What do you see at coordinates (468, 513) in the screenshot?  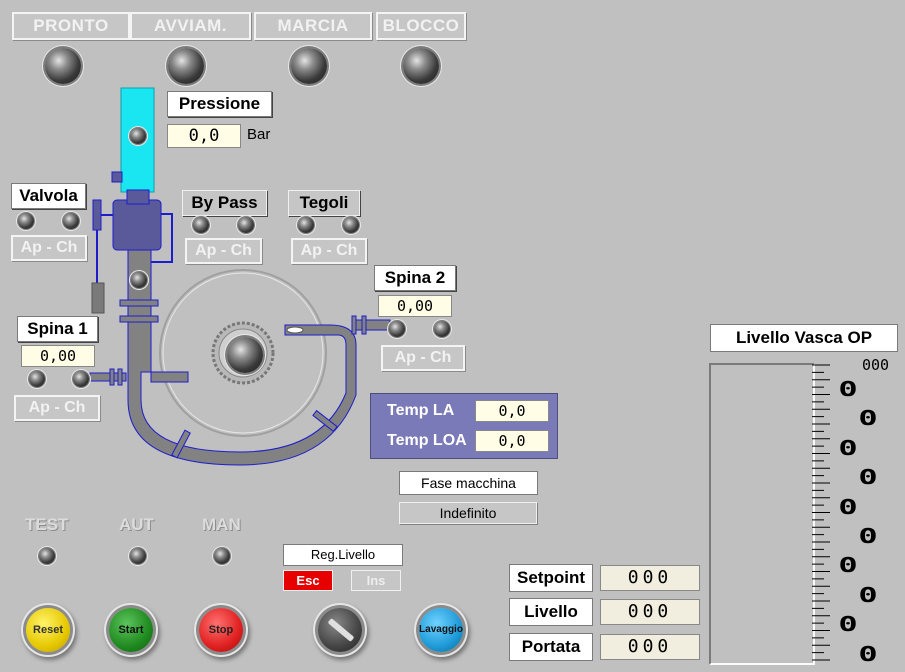 I see `fase-value: Indefinito` at bounding box center [468, 513].